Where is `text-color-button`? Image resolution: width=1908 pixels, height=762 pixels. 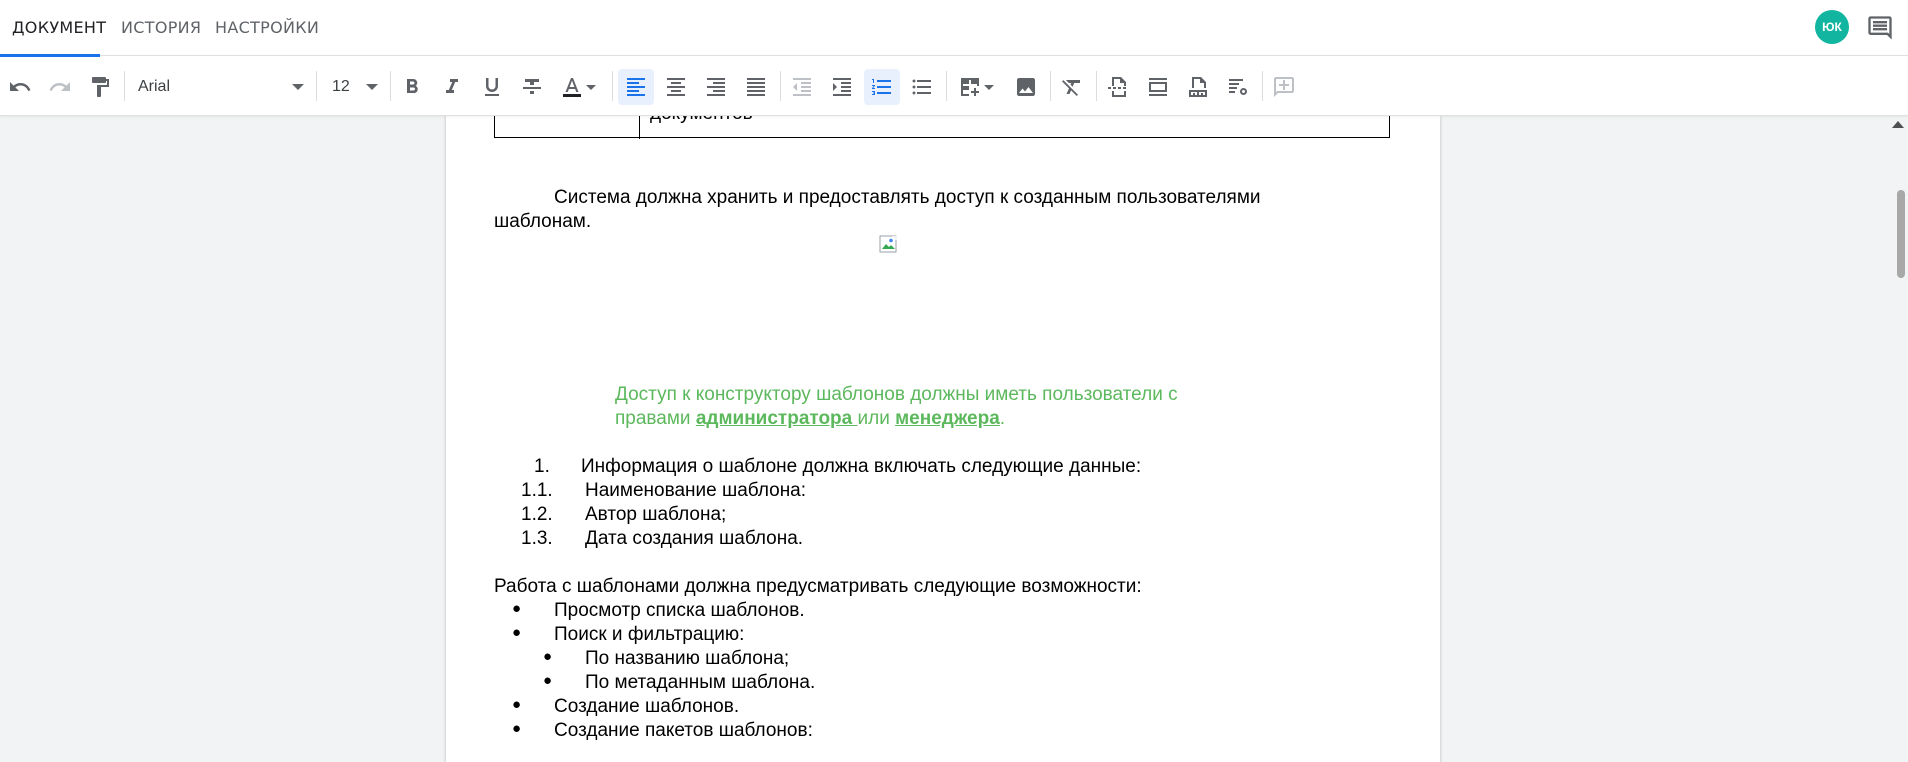 text-color-button is located at coordinates (578, 87).